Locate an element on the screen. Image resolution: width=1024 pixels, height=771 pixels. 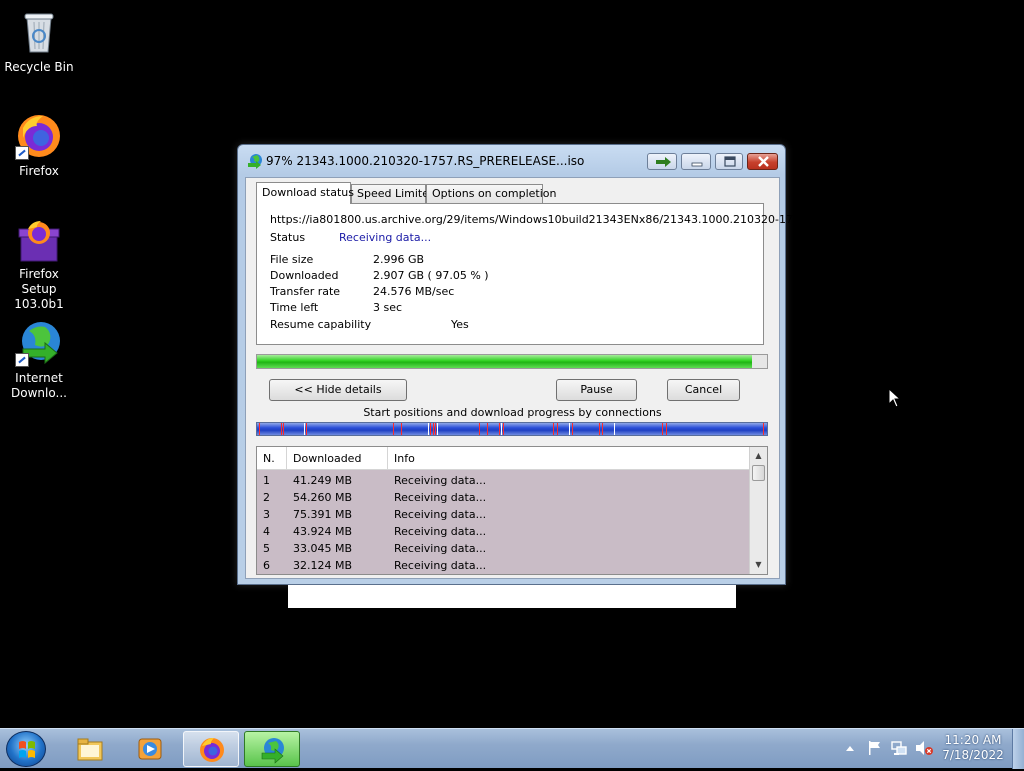
table-header: N. Downloaded Info is located at coordinates (503, 458).